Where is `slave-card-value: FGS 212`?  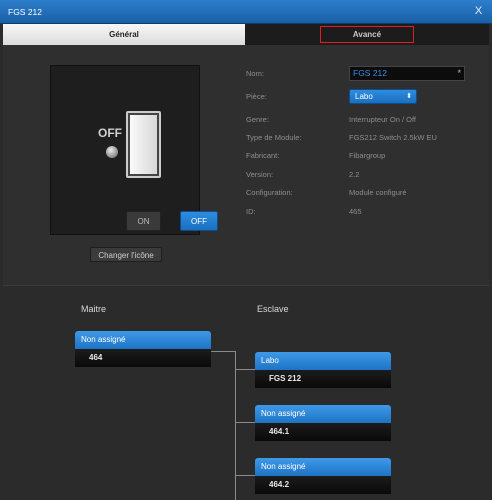 slave-card-value: FGS 212 is located at coordinates (323, 379).